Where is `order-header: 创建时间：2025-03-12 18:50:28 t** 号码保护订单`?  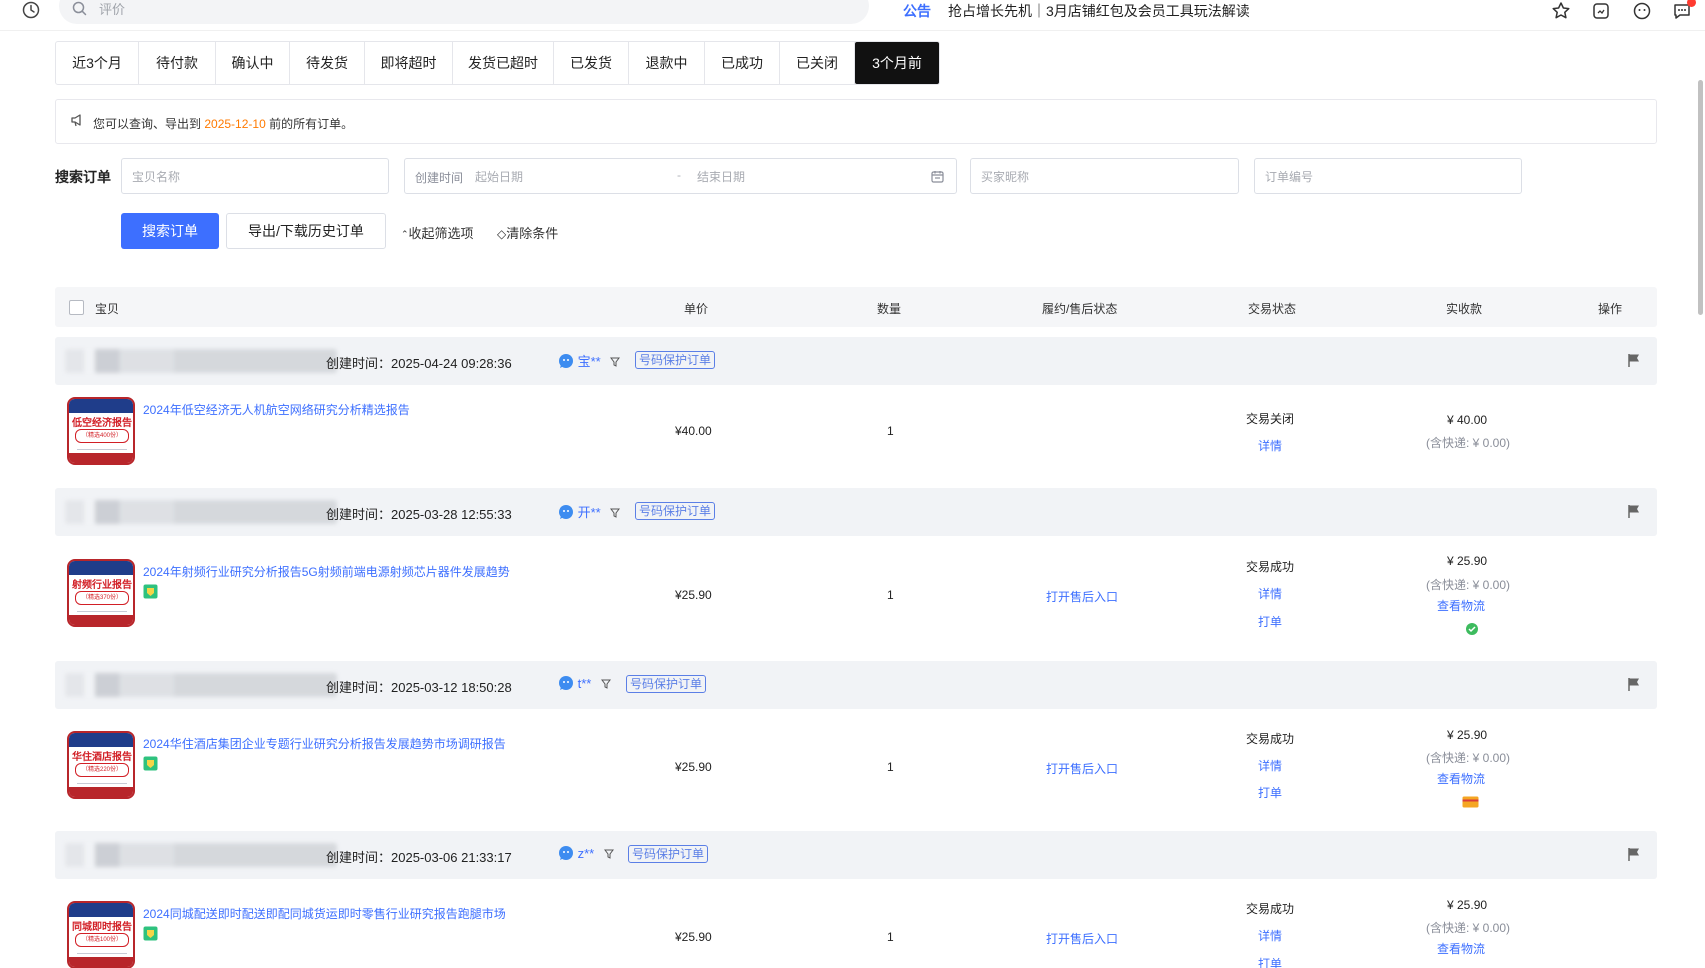 order-header: 创建时间：2025-03-12 18:50:28 t** 号码保护订单 is located at coordinates (856, 685).